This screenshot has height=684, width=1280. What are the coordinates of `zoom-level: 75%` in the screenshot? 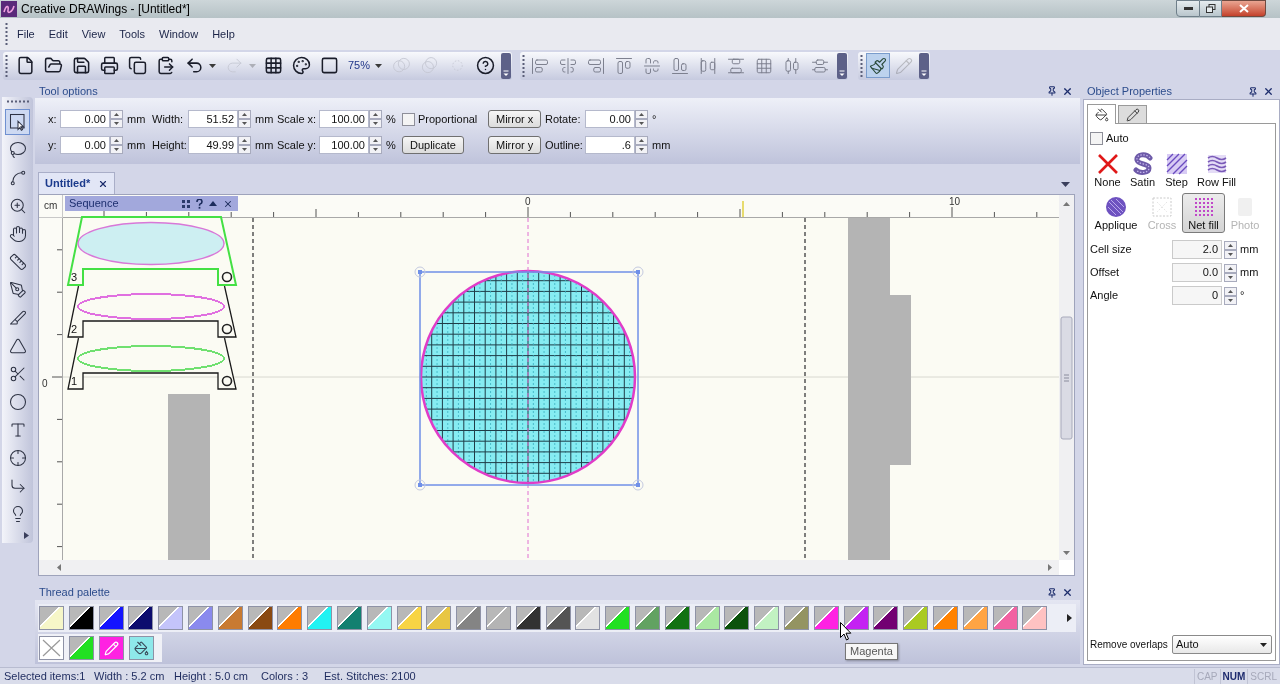 It's located at (359, 65).